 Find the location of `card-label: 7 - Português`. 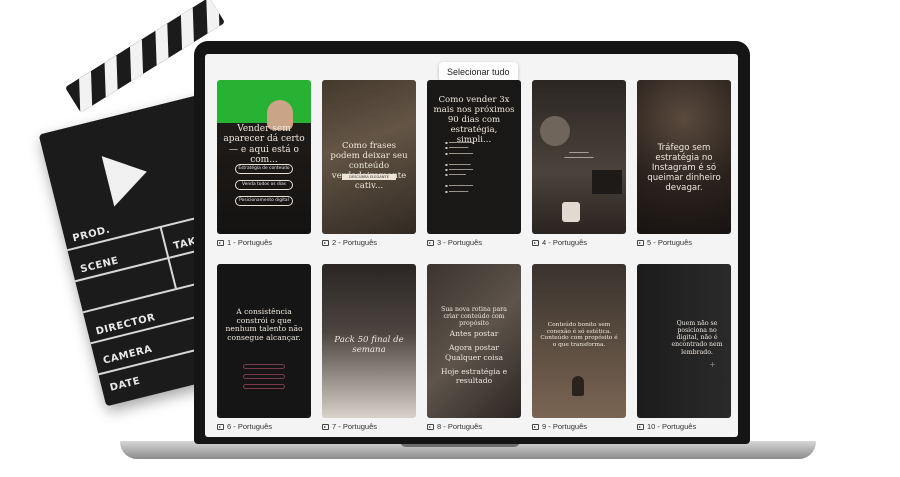

card-label: 7 - Português is located at coordinates (355, 426).